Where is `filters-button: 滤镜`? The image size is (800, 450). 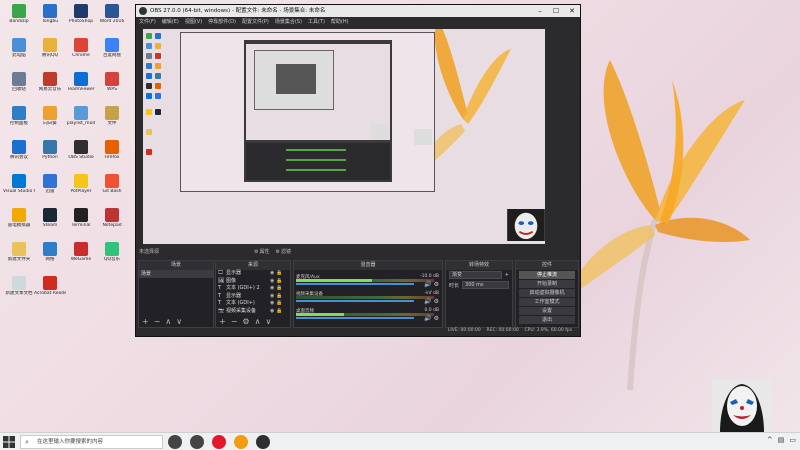 filters-button: 滤镜 is located at coordinates (283, 252).